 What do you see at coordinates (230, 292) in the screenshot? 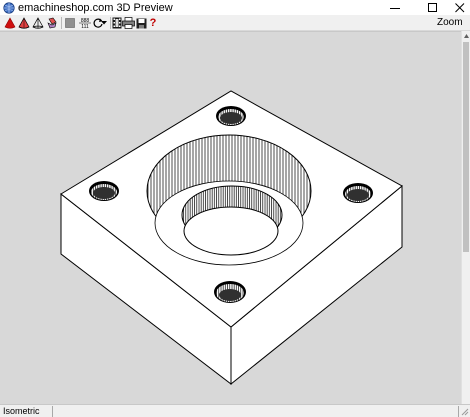
I see `corner-hole-bottom` at bounding box center [230, 292].